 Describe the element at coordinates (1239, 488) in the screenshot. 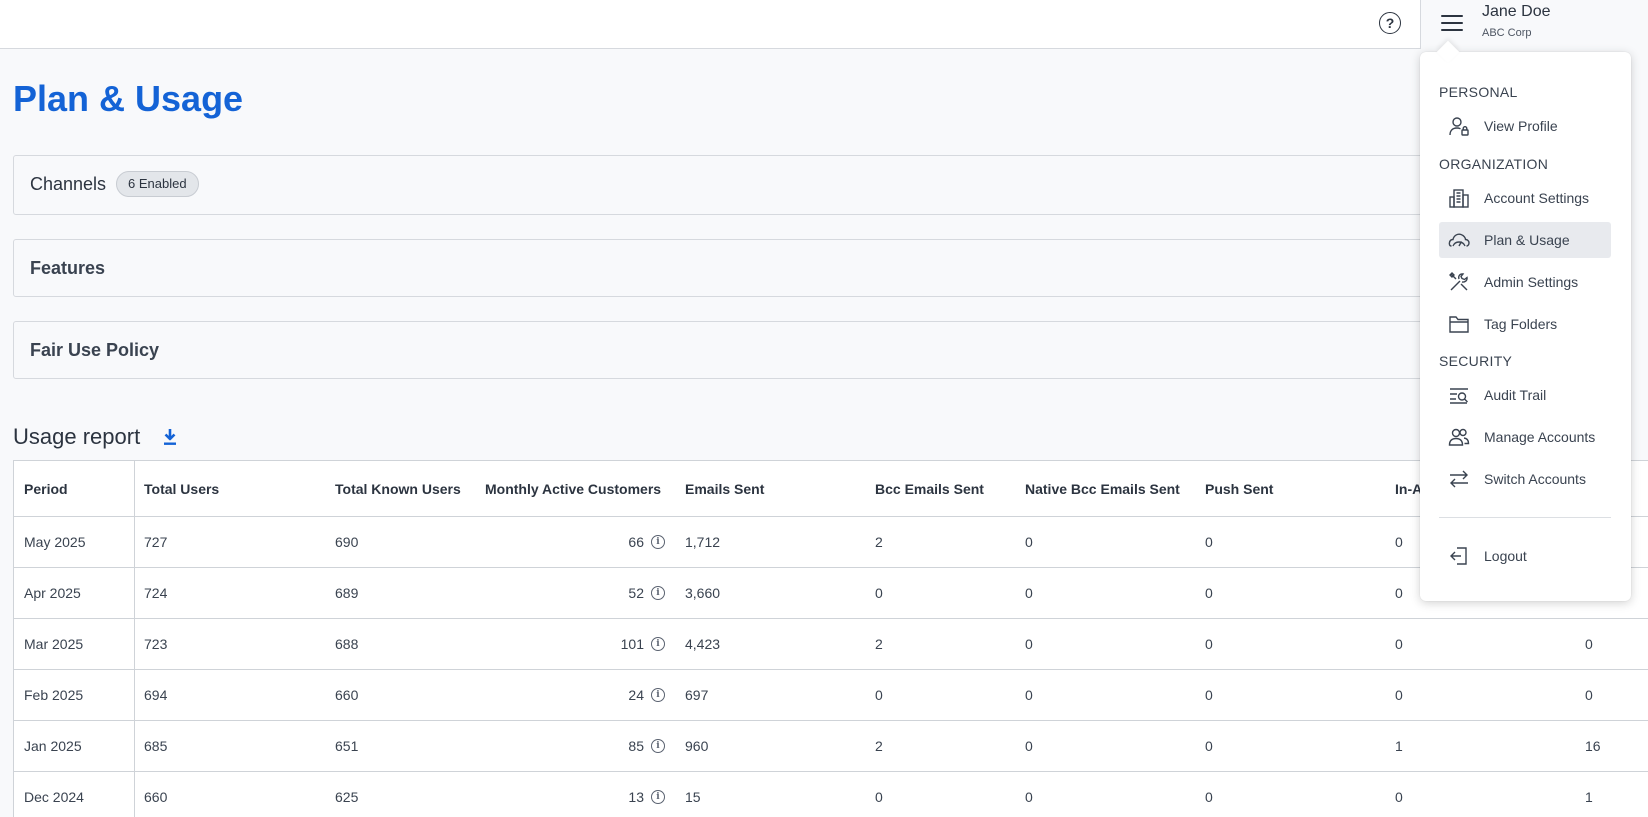

I see `column-header-push-sent: Push Sent` at that location.